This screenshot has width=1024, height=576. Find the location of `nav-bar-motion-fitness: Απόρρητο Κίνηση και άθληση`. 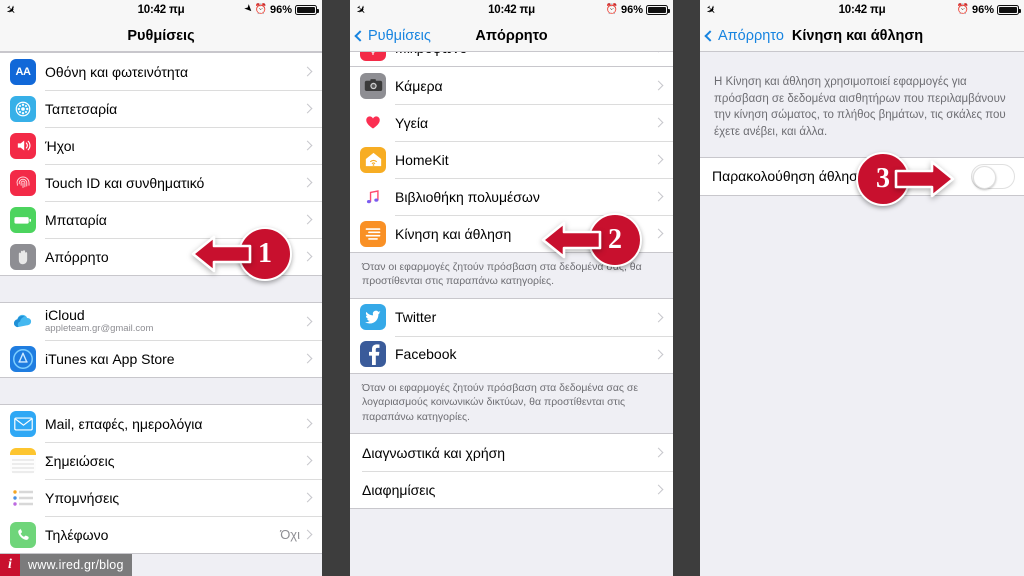

nav-bar-motion-fitness: Απόρρητο Κίνηση και άθληση is located at coordinates (862, 36).